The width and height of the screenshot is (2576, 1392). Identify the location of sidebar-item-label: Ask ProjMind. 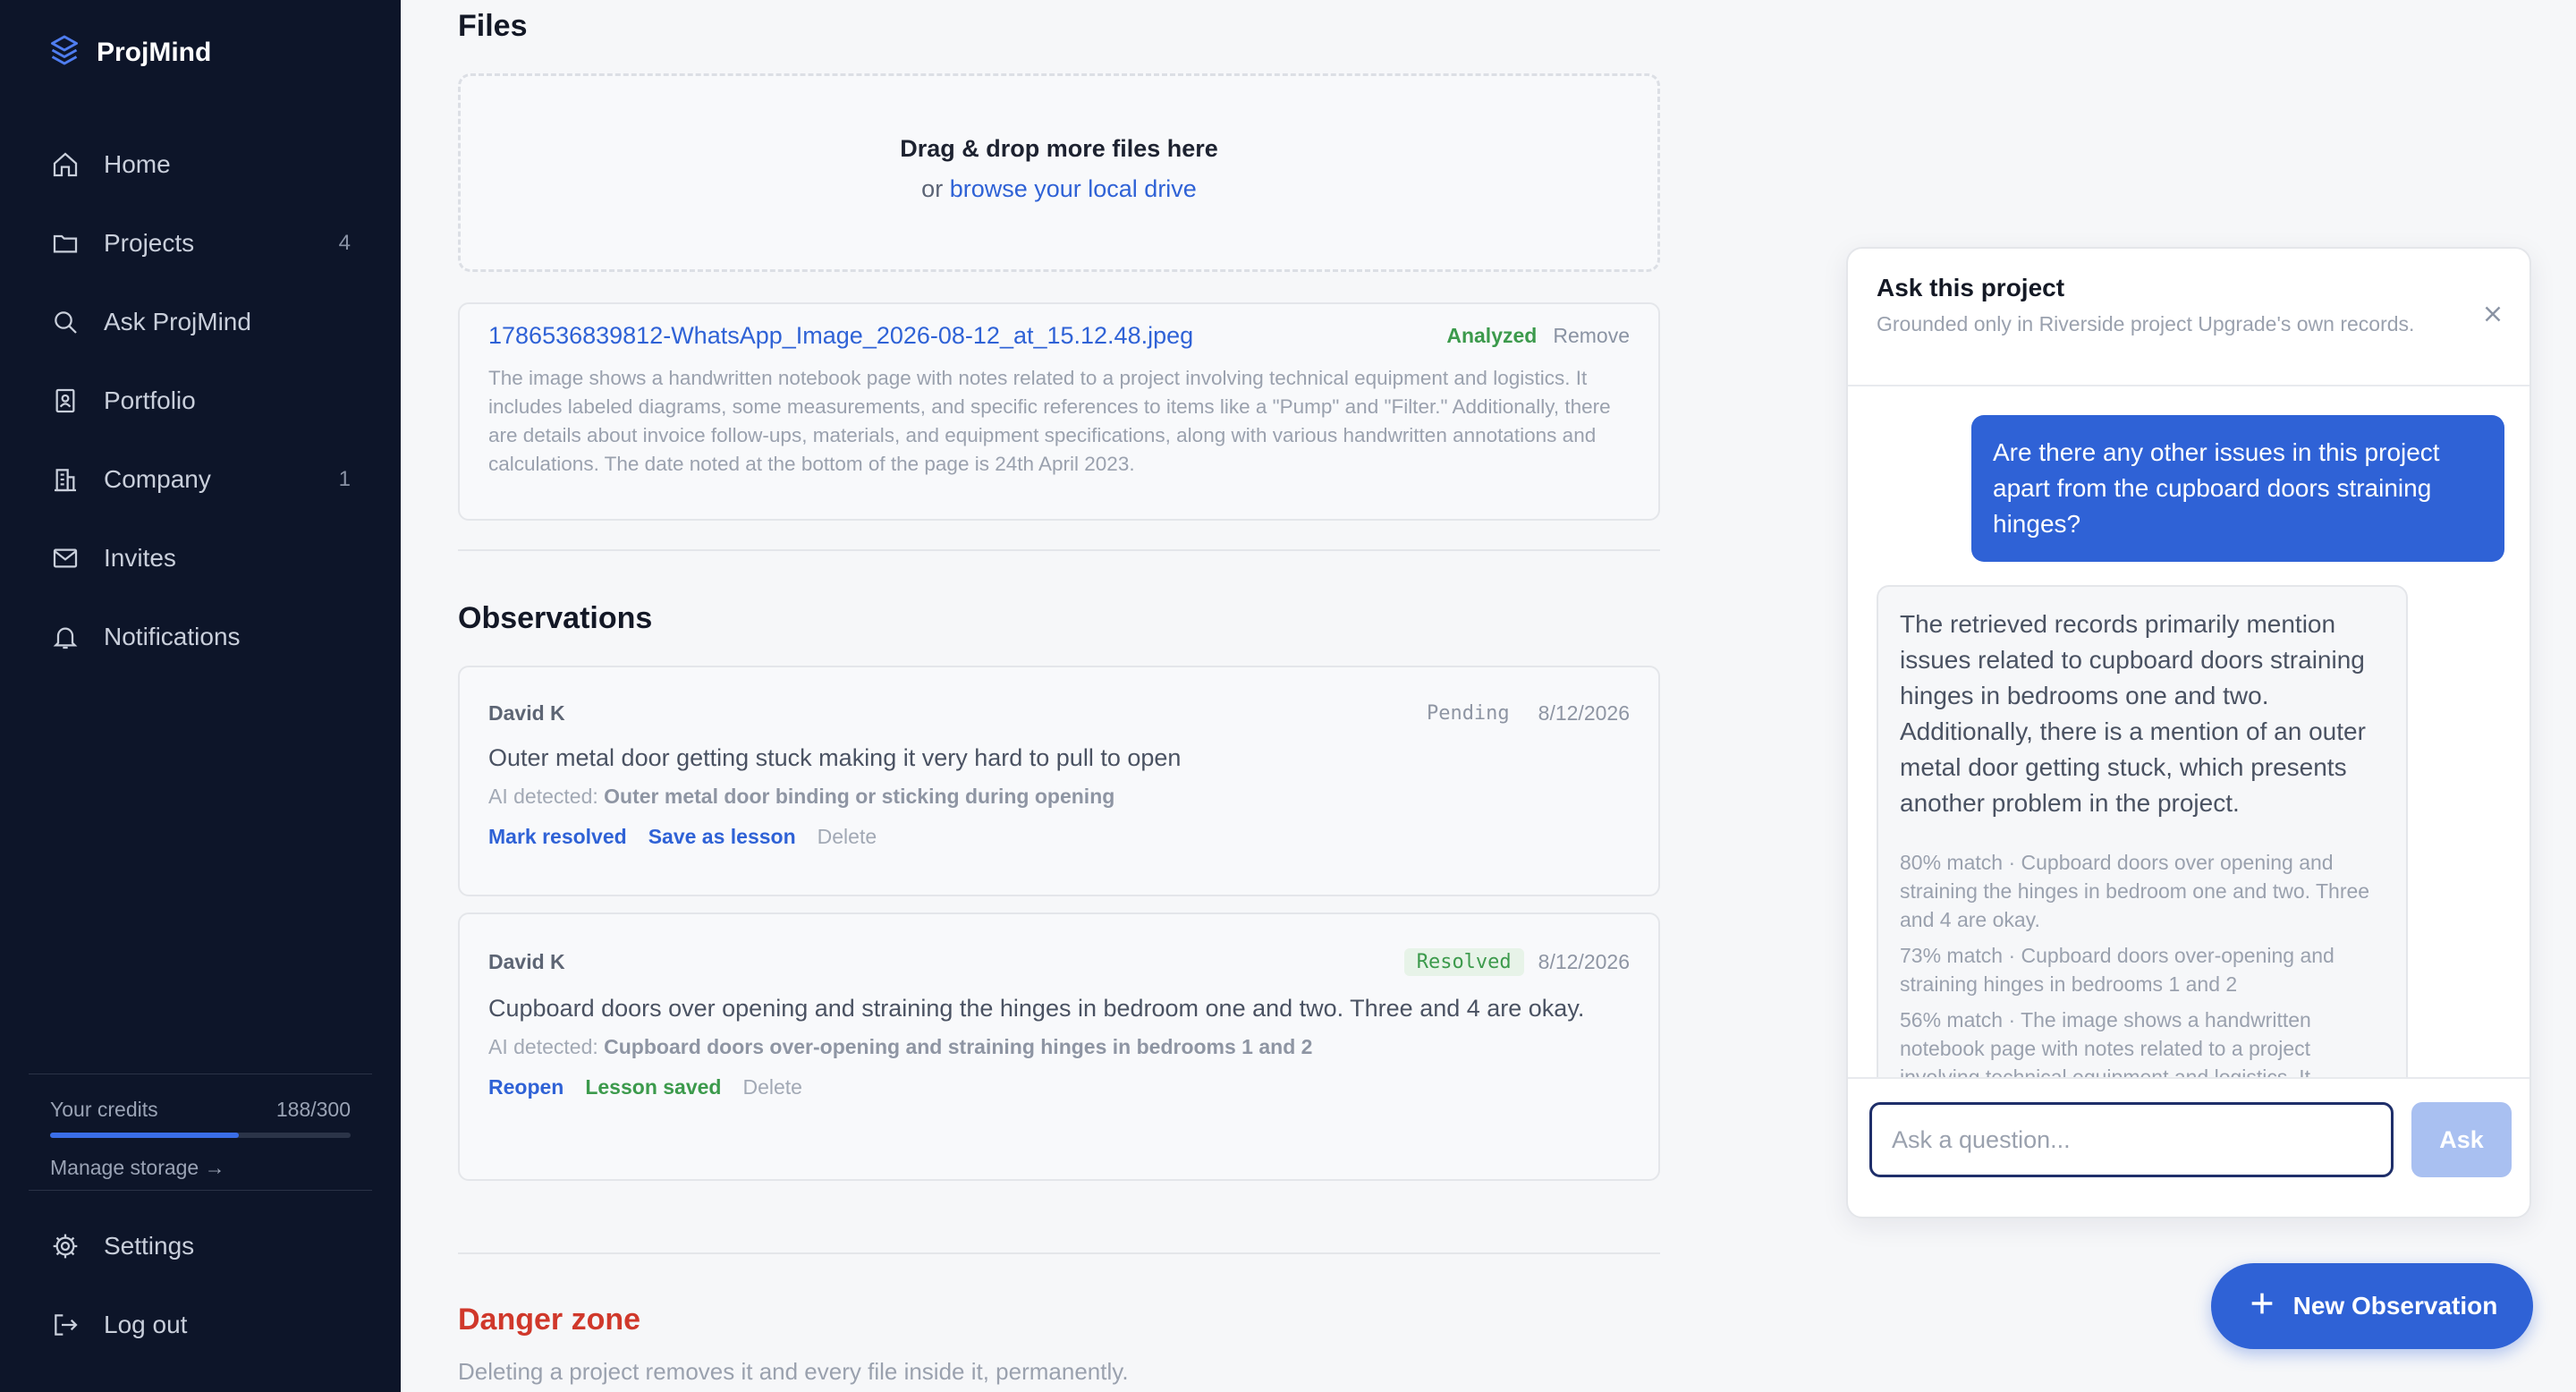
(177, 321).